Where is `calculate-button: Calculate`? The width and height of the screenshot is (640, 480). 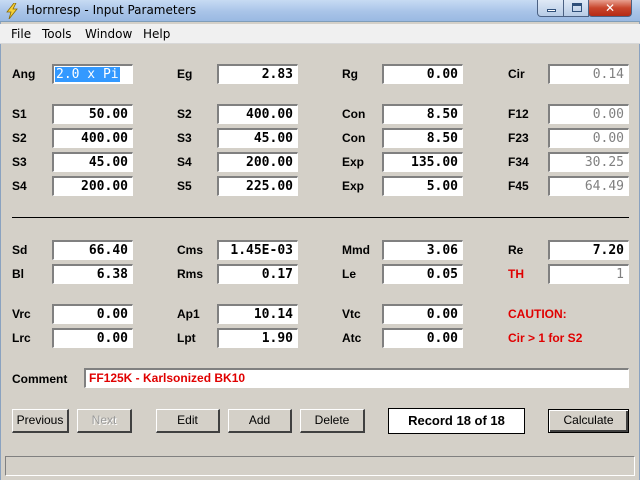 calculate-button: Calculate is located at coordinates (588, 421).